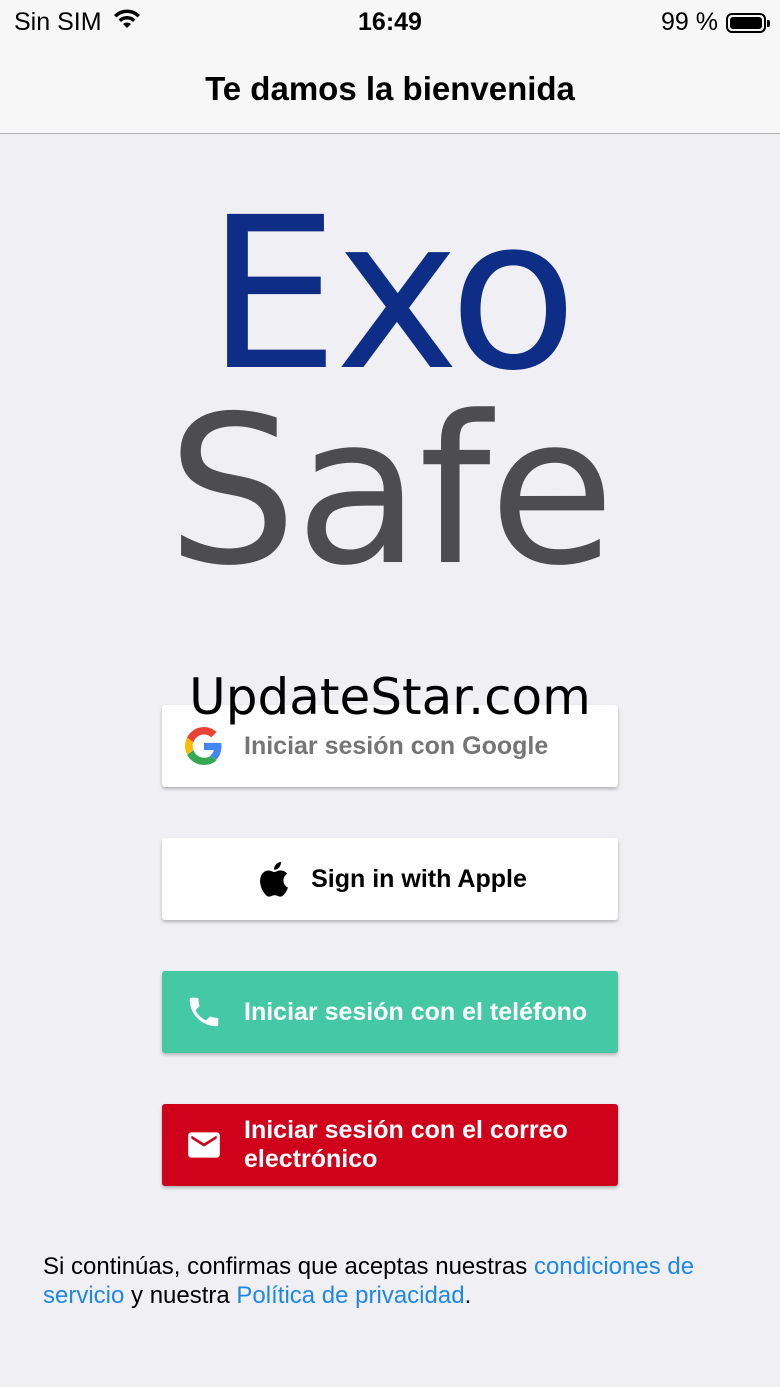 This screenshot has width=780, height=1387. I want to click on phone-sign-in-button: Iniciar sesión con el teléfono, so click(390, 1012).